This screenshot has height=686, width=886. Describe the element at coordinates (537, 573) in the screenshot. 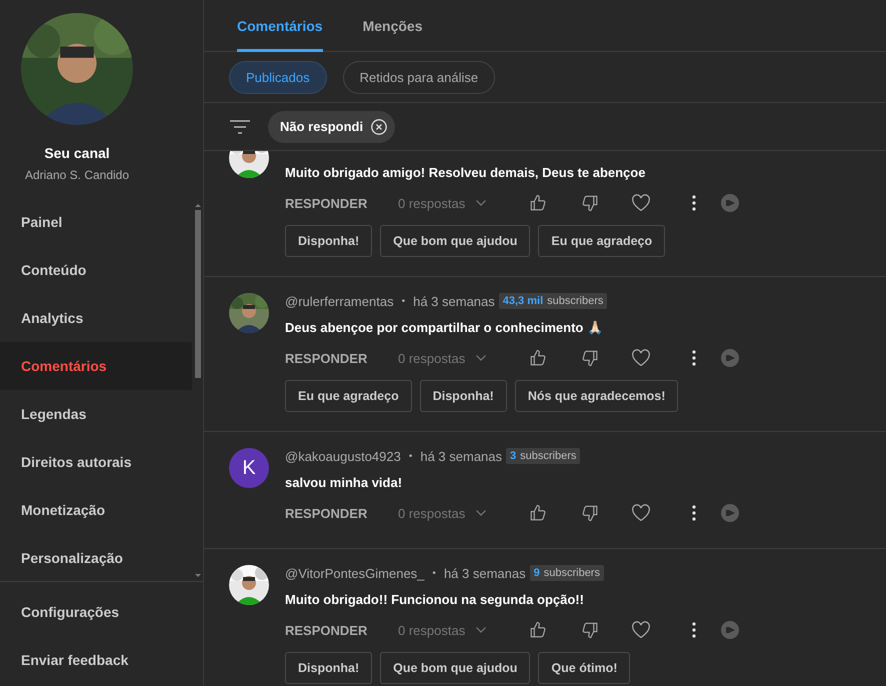

I see `subscriber-count: 9` at that location.